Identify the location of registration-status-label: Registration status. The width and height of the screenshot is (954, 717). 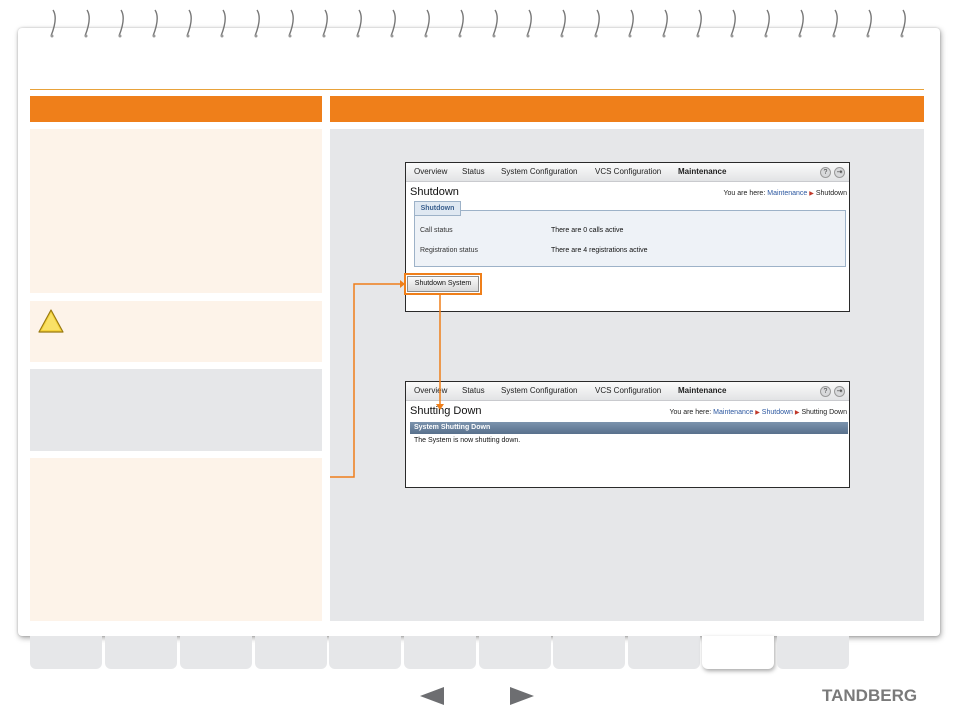
(449, 250).